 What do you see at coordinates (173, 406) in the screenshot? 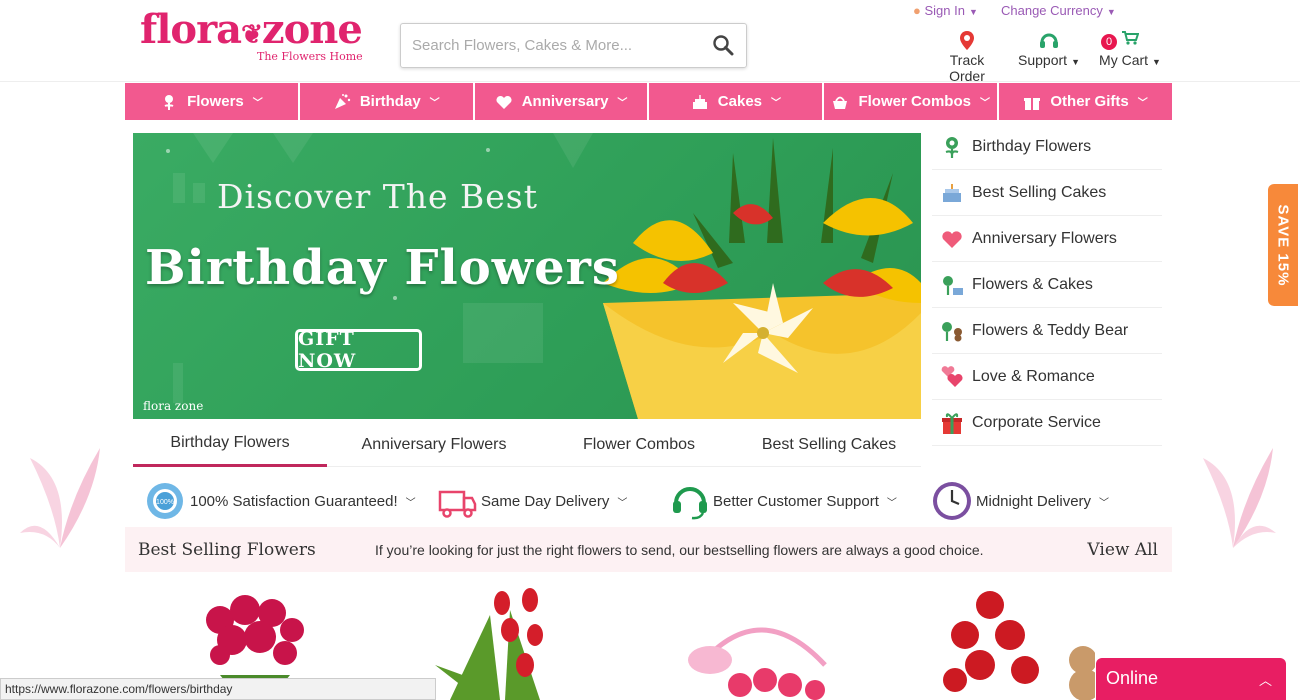
I see `banner-logo: flora zone` at bounding box center [173, 406].